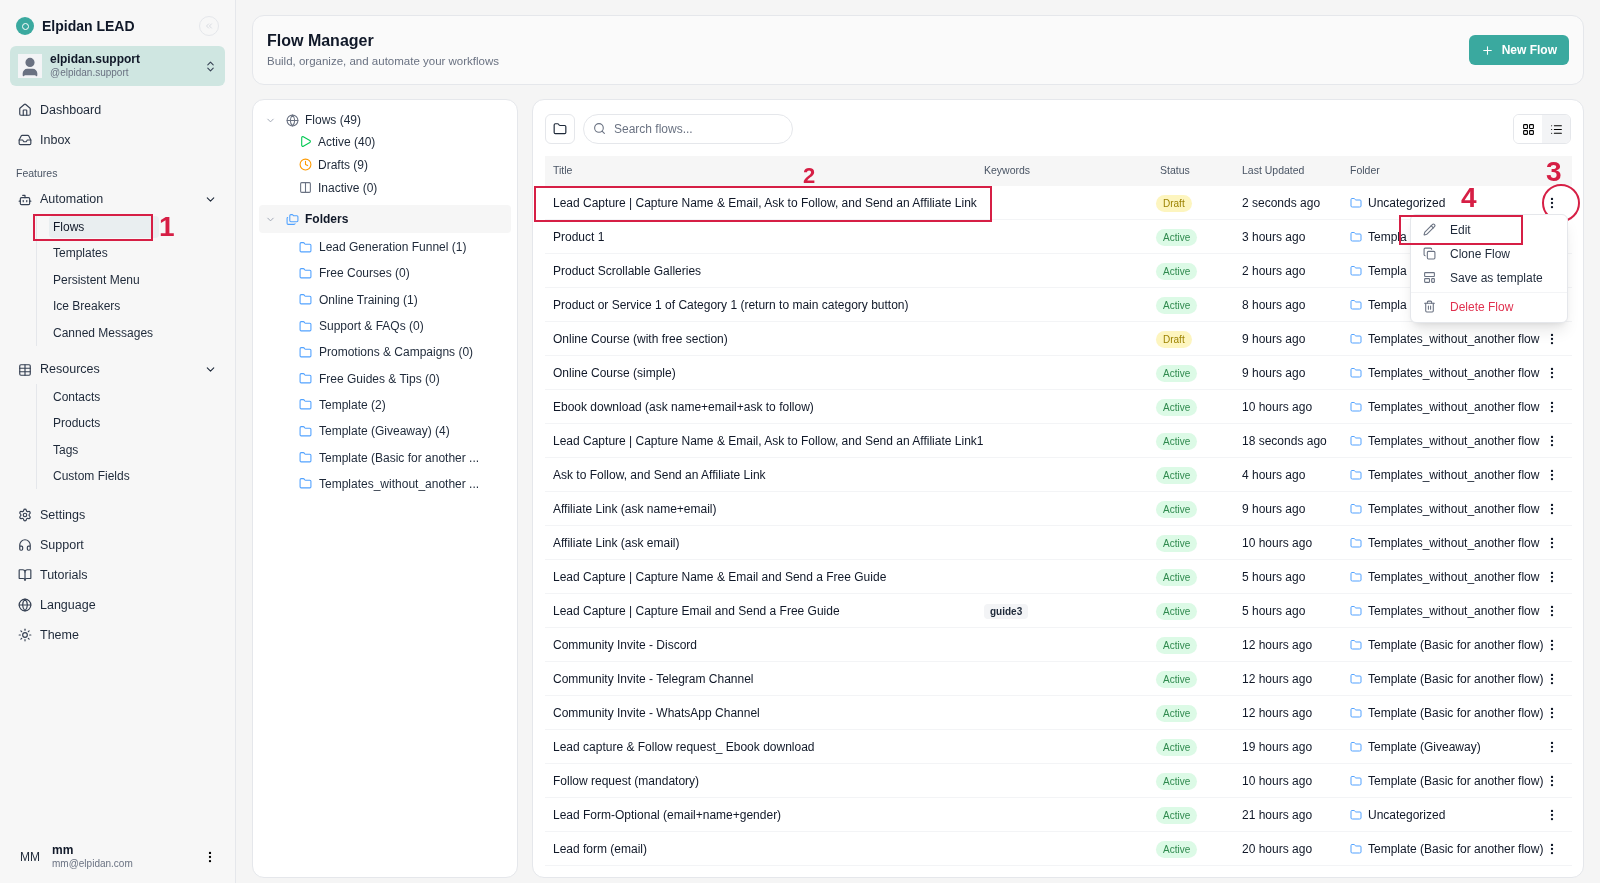 The height and width of the screenshot is (883, 1600). Describe the element at coordinates (1489, 253) in the screenshot. I see `menu-item: Clone Flow` at that location.